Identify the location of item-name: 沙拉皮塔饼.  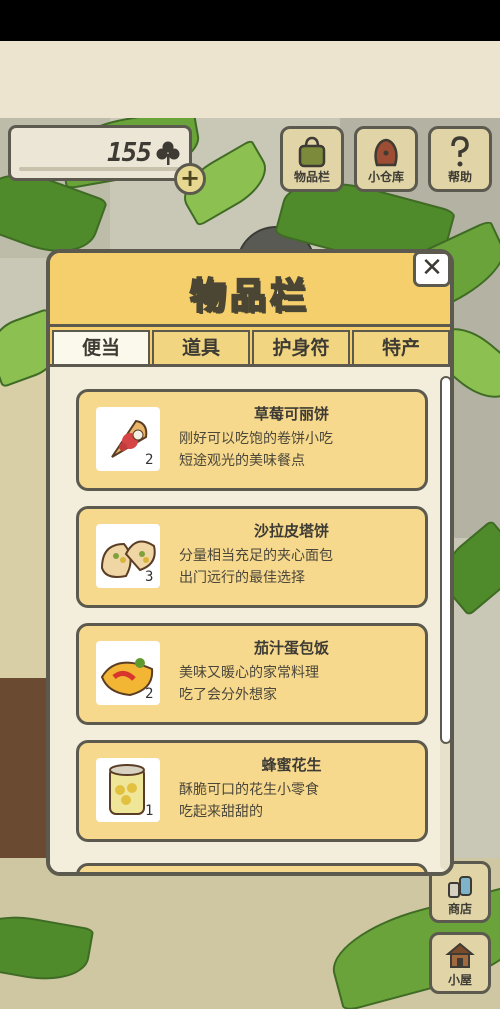
(291, 531).